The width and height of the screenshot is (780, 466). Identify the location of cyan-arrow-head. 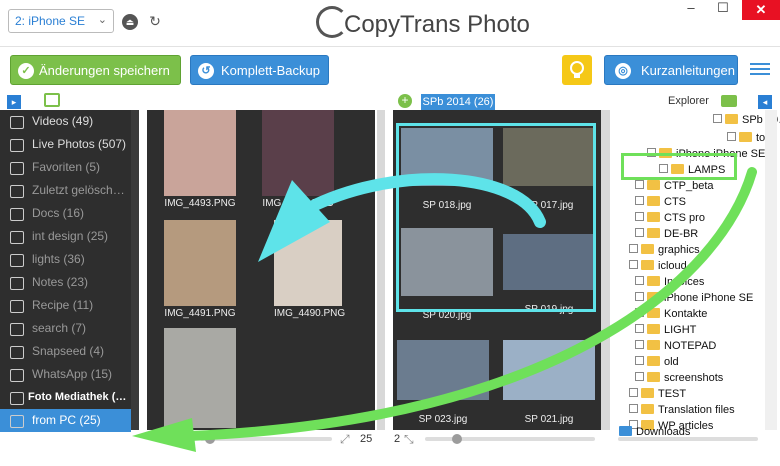
(294, 221).